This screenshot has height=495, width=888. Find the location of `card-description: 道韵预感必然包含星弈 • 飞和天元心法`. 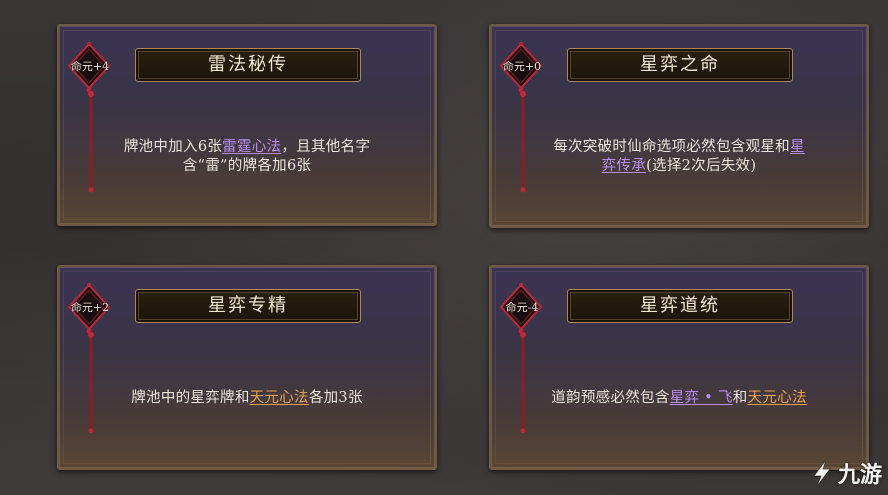

card-description: 道韵预感必然包含星弈 • 飞和天元心法 is located at coordinates (679, 398).